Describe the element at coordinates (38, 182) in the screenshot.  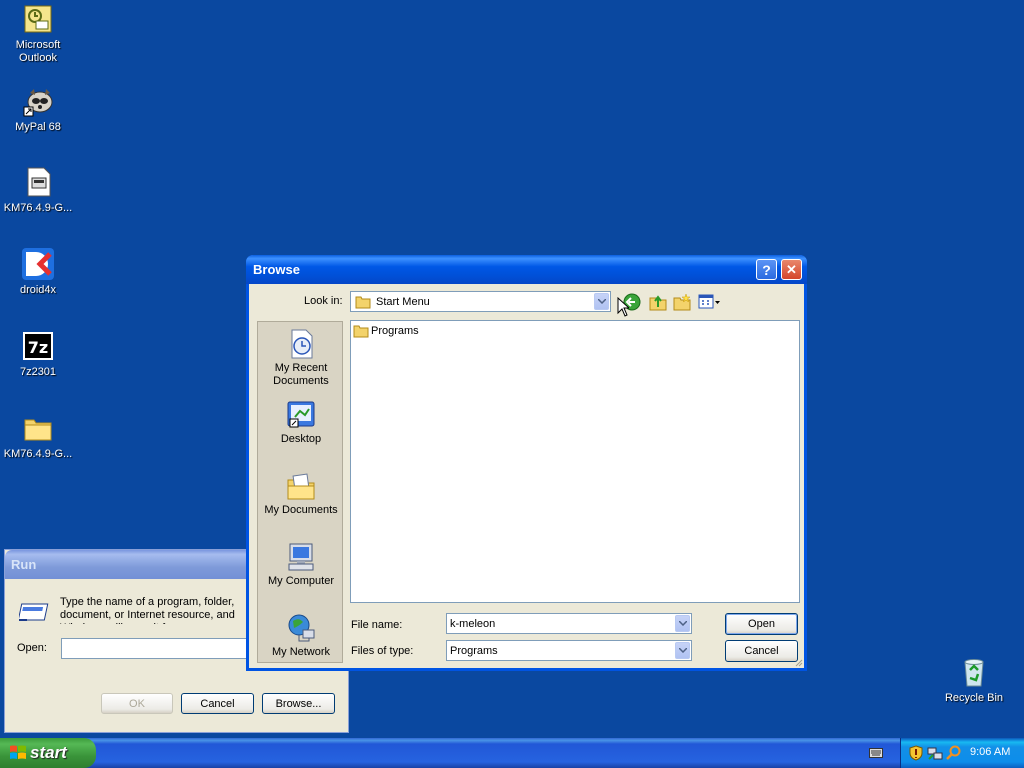
I see `installer-icon` at that location.